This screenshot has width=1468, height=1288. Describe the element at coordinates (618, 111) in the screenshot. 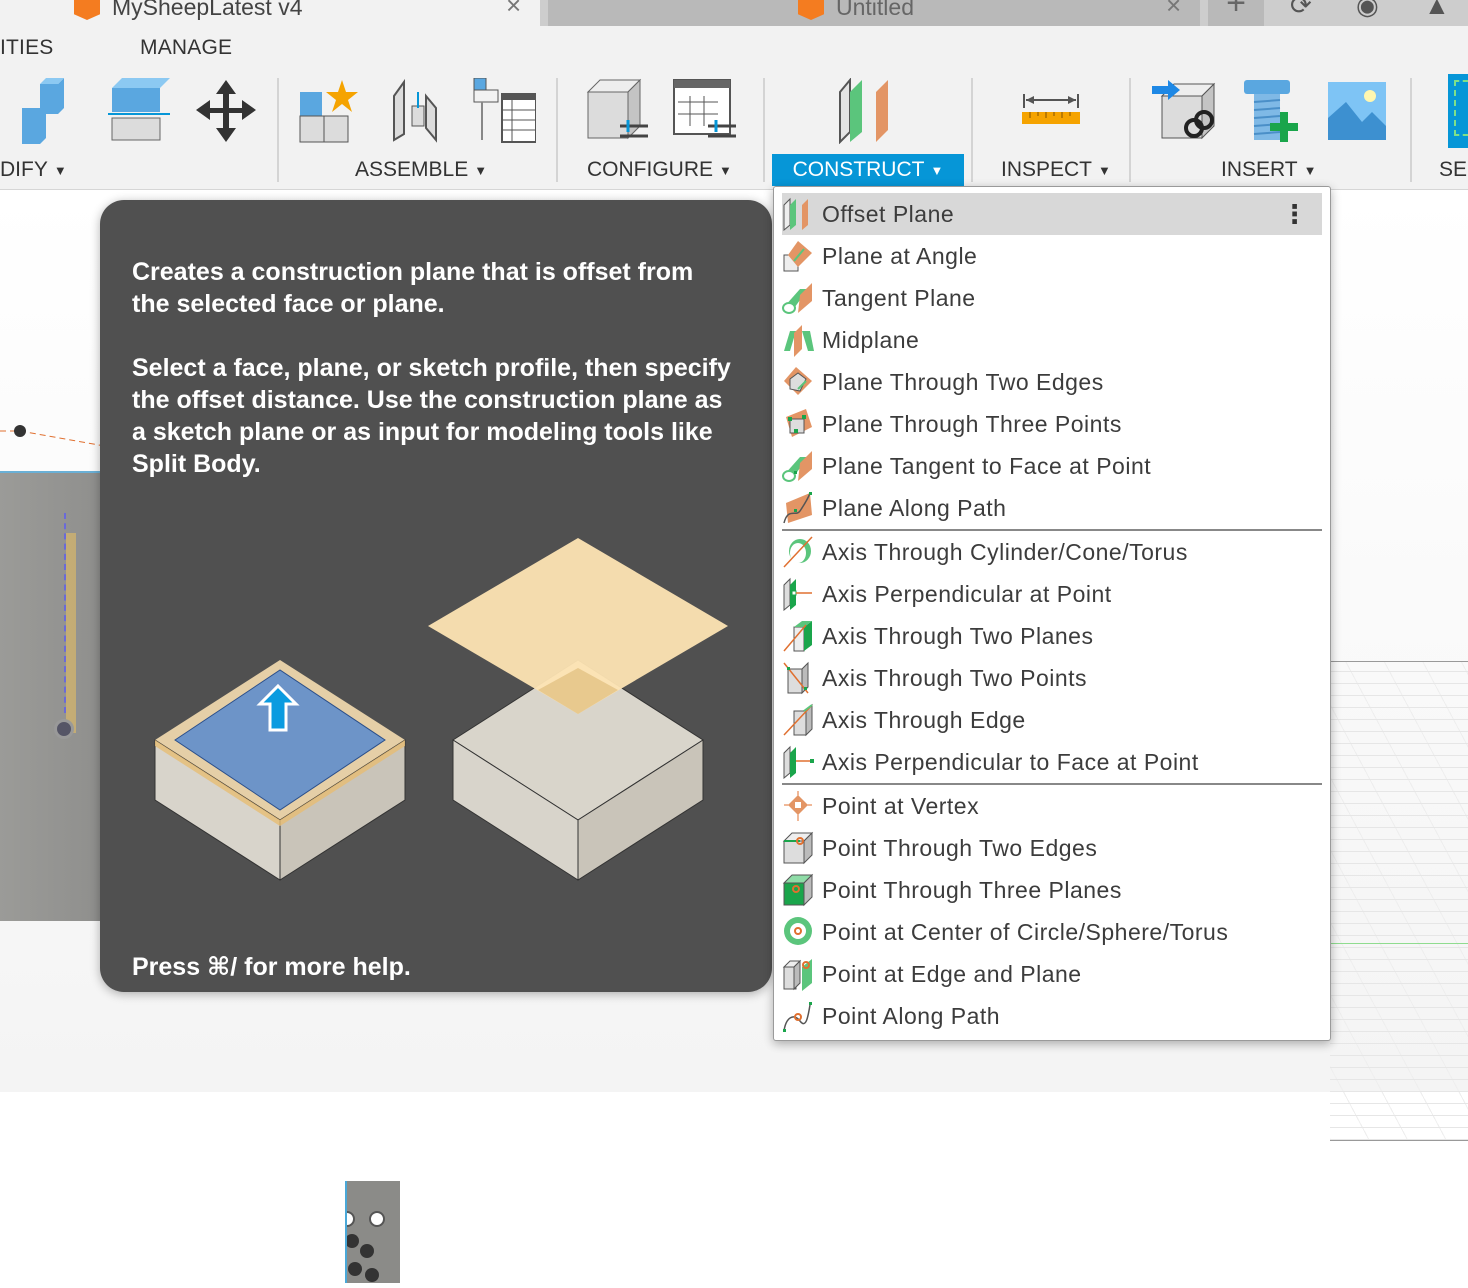

I see `configure-design-icon` at that location.